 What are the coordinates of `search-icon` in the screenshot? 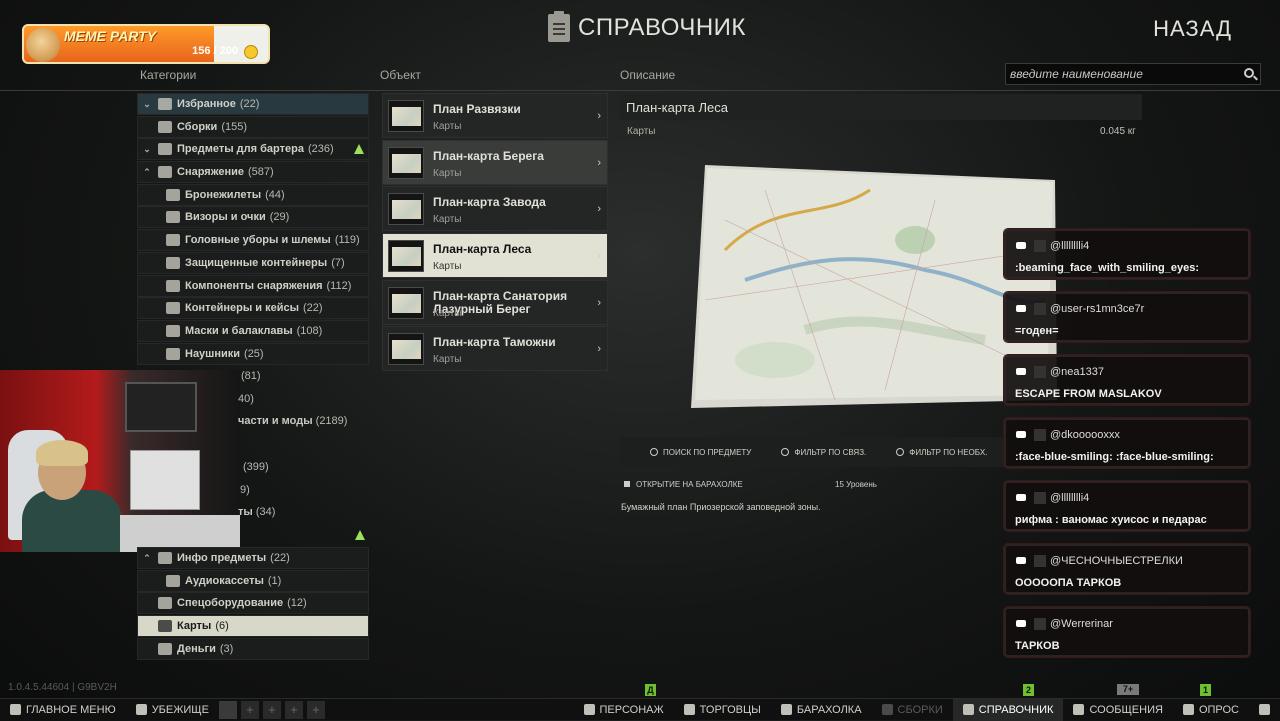 It's located at (1249, 73).